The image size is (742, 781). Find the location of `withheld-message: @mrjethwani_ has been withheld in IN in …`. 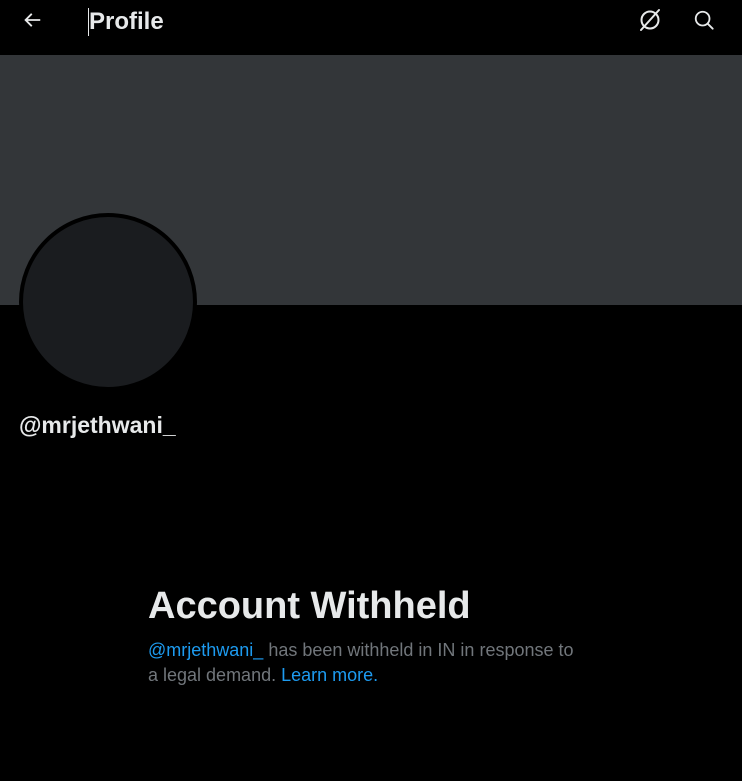

withheld-message: @mrjethwani_ has been withheld in IN in … is located at coordinates (368, 663).